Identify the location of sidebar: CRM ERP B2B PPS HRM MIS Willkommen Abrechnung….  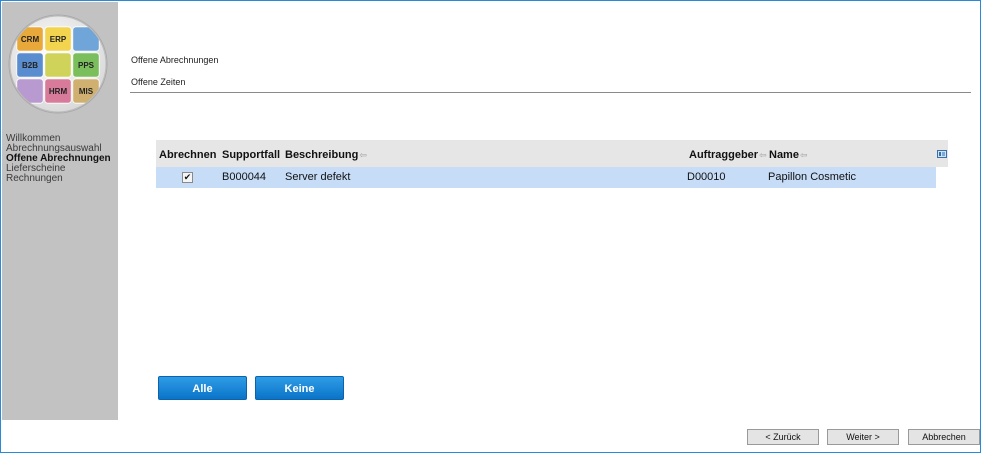
(60, 211).